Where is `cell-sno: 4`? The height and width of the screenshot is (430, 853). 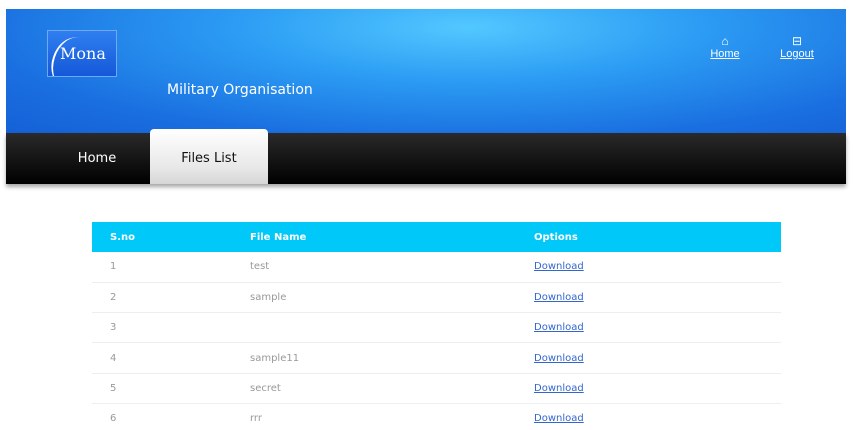 cell-sno: 4 is located at coordinates (171, 358).